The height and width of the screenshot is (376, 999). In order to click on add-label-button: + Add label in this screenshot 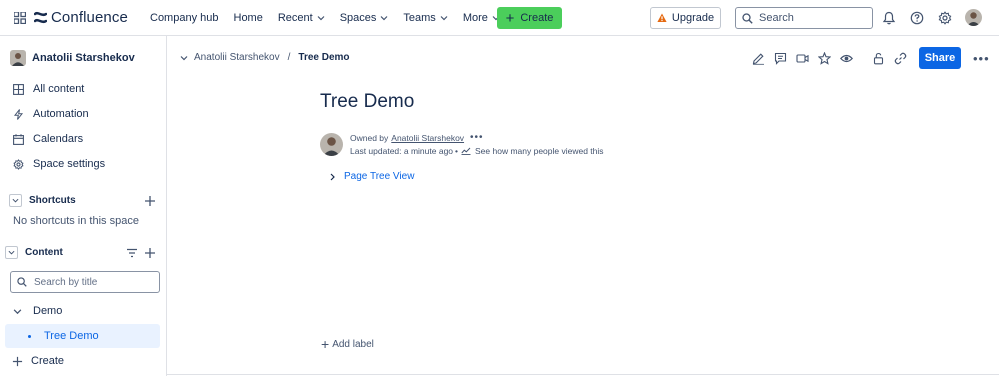, I will do `click(347, 344)`.